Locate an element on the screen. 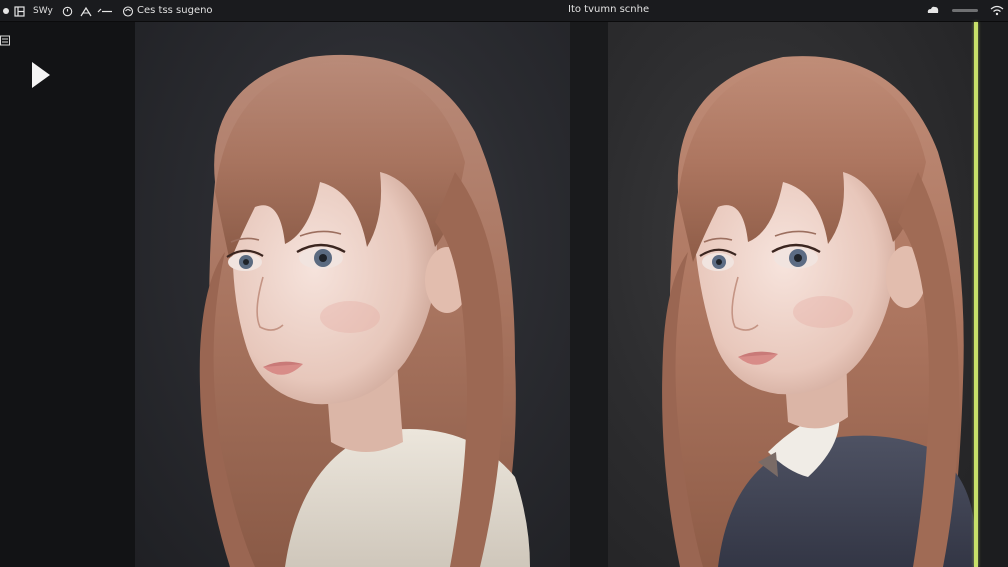  compare-slider-handle is located at coordinates (976, 294).